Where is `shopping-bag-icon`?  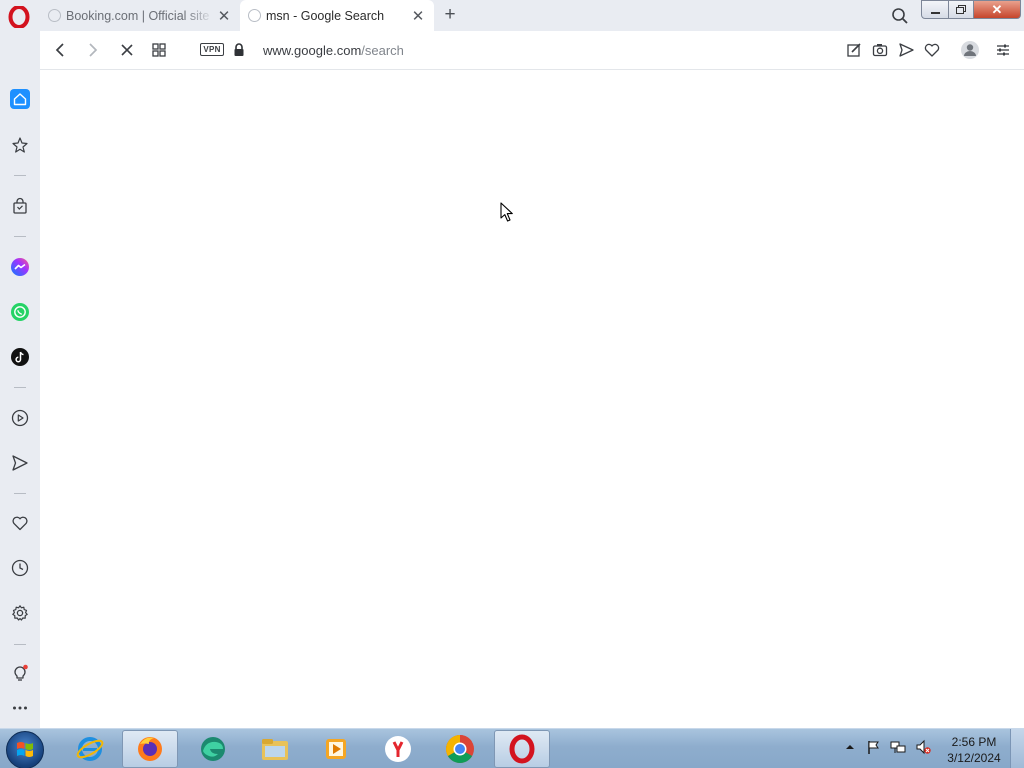 shopping-bag-icon is located at coordinates (20, 205).